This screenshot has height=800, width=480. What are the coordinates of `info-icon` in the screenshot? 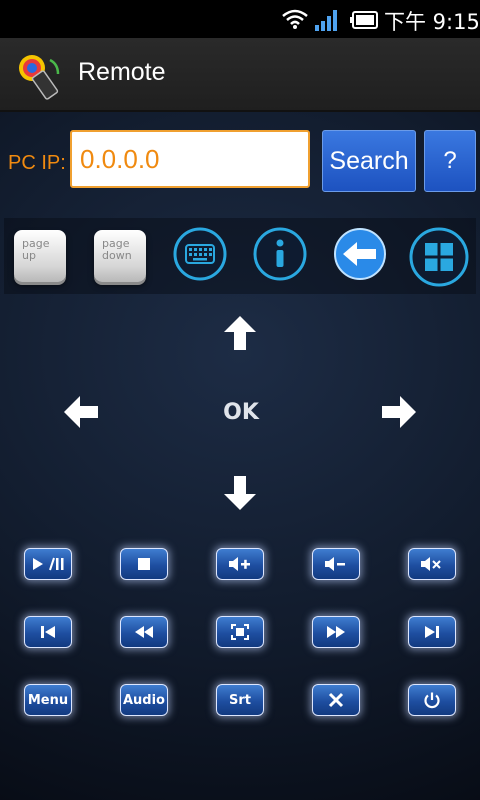 It's located at (280, 254).